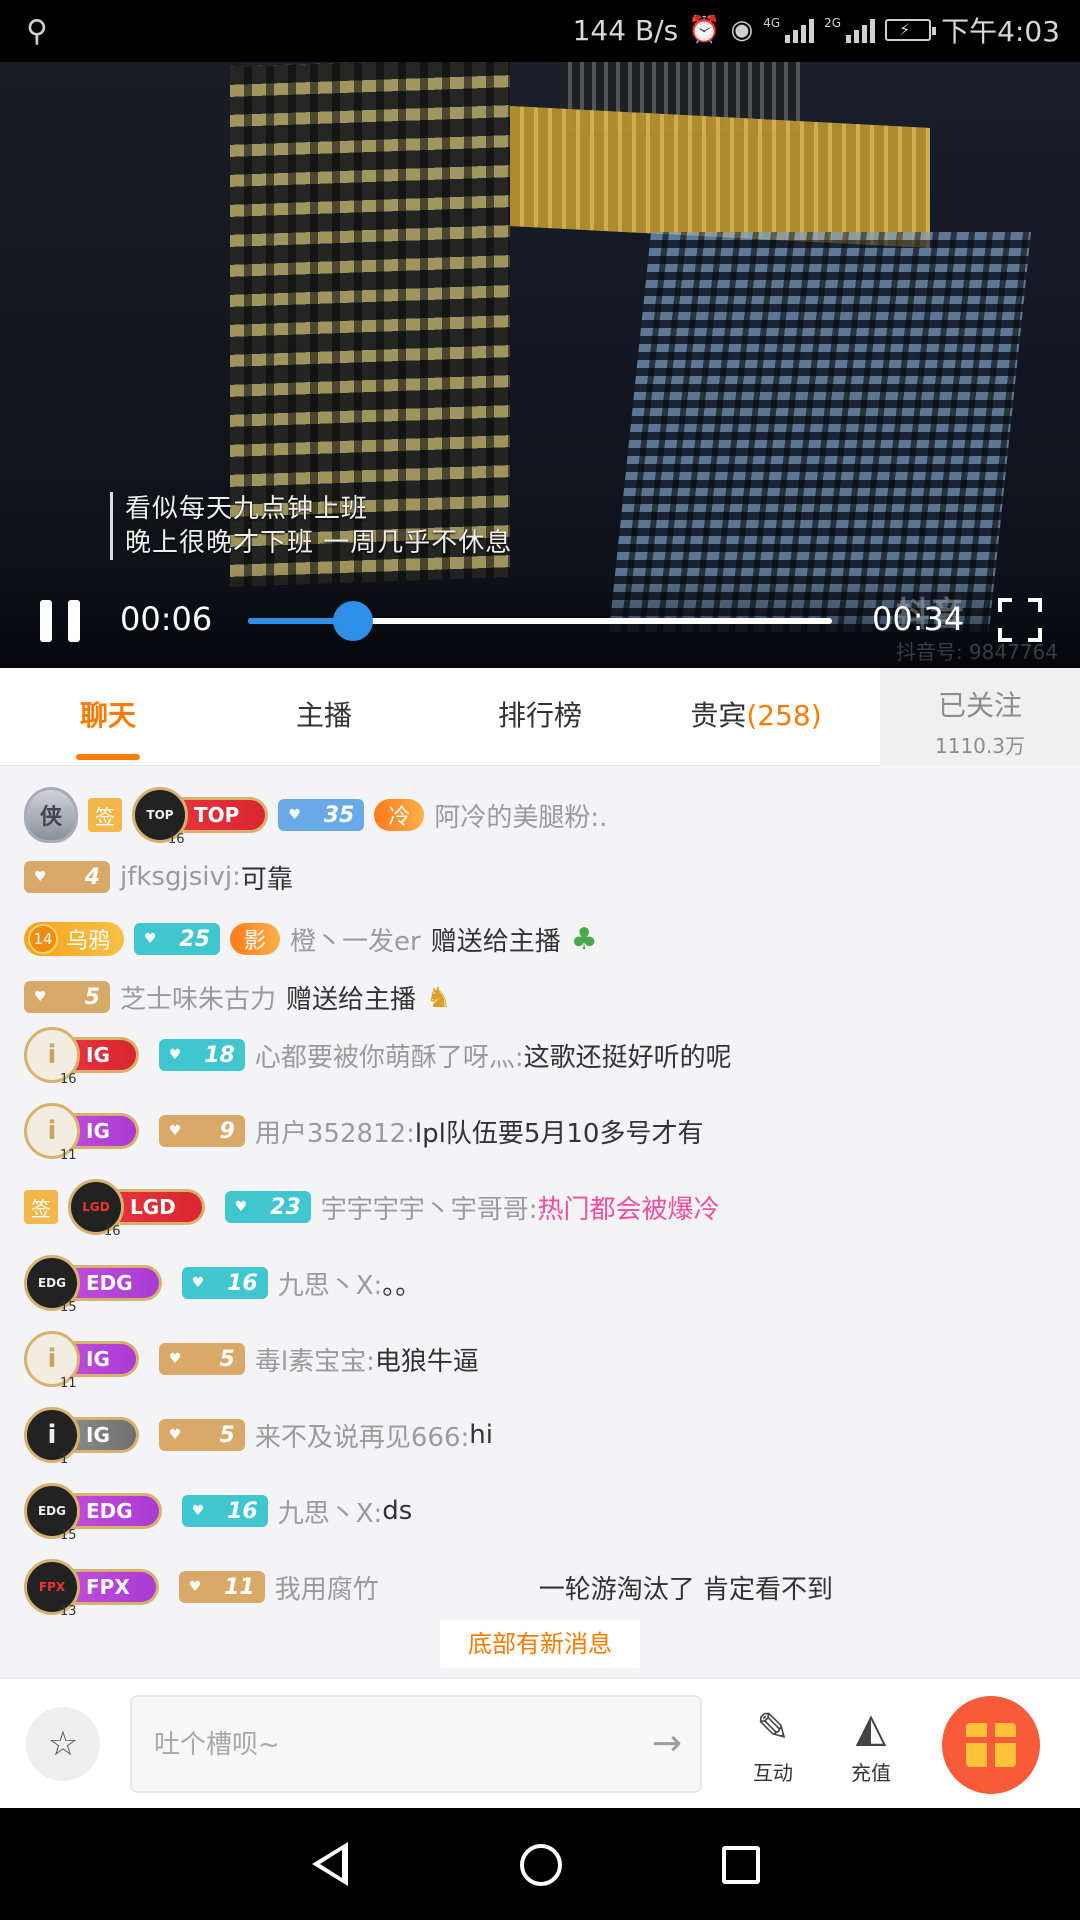 The height and width of the screenshot is (1920, 1080). I want to click on username: jfksgjsivj:, so click(180, 877).